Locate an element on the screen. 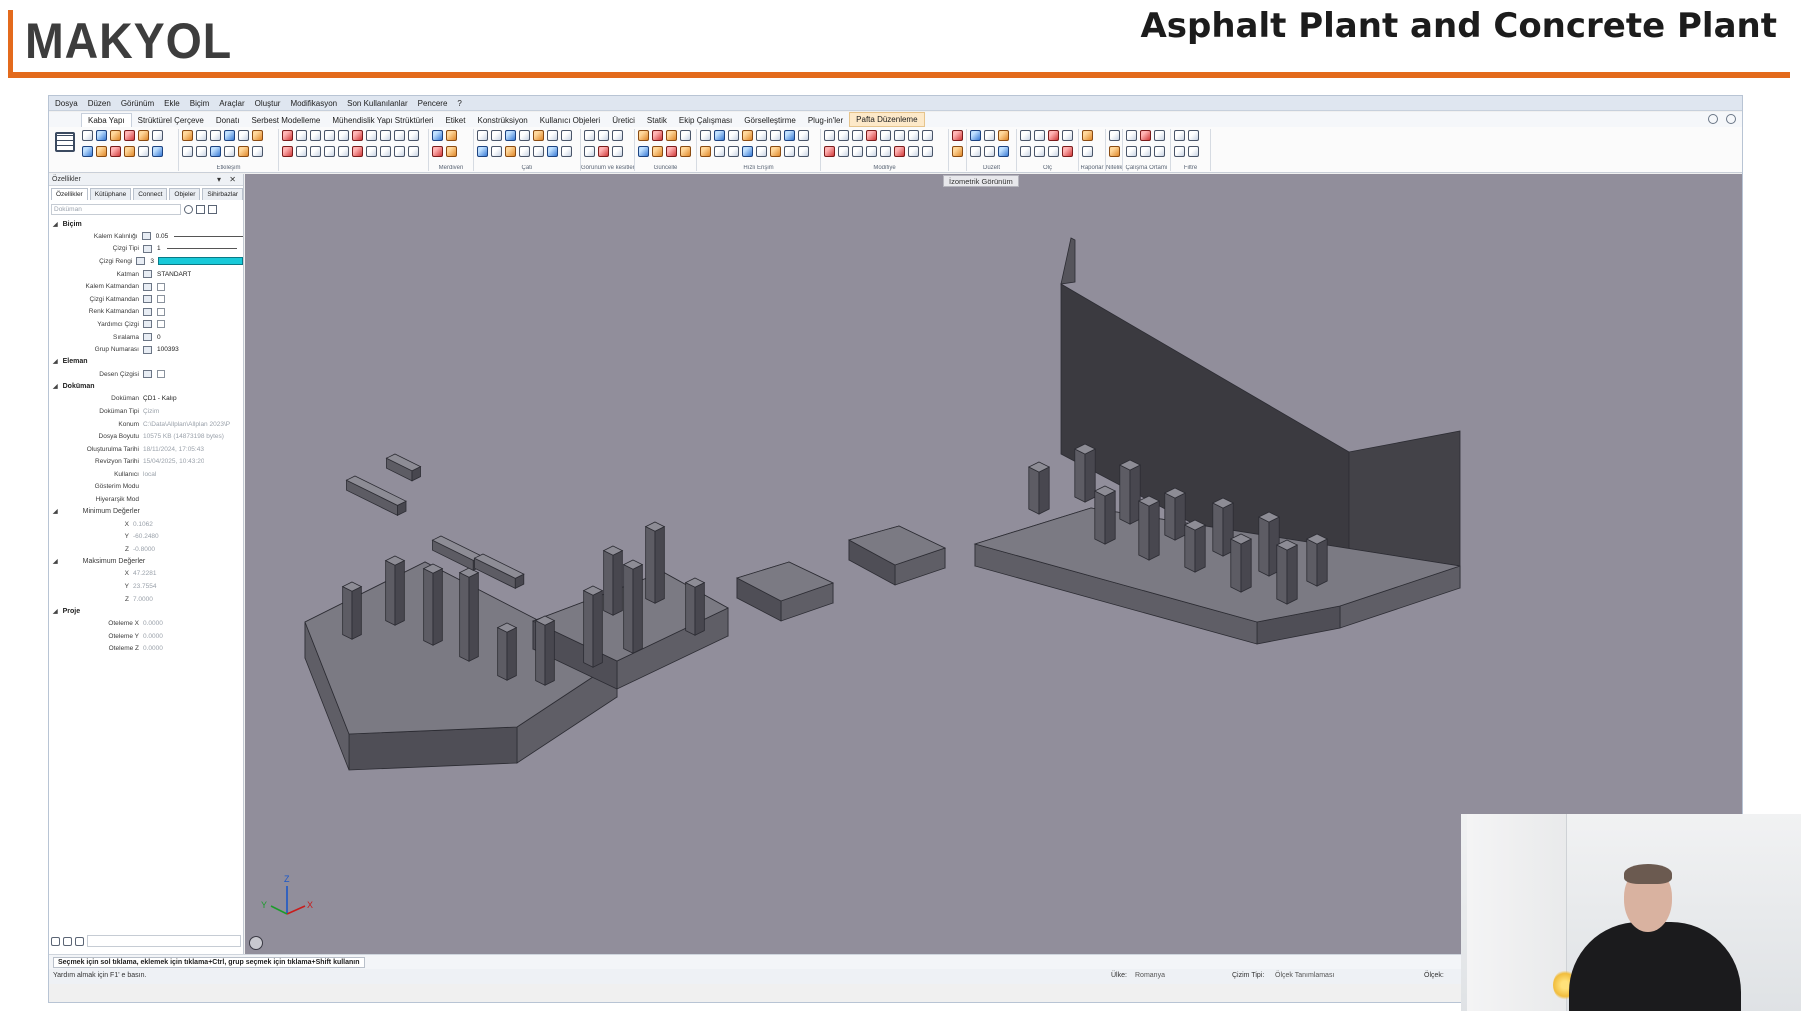 The height and width of the screenshot is (1011, 1801). property-row: Doküman ÇD1 - Kalıp is located at coordinates (146, 399).